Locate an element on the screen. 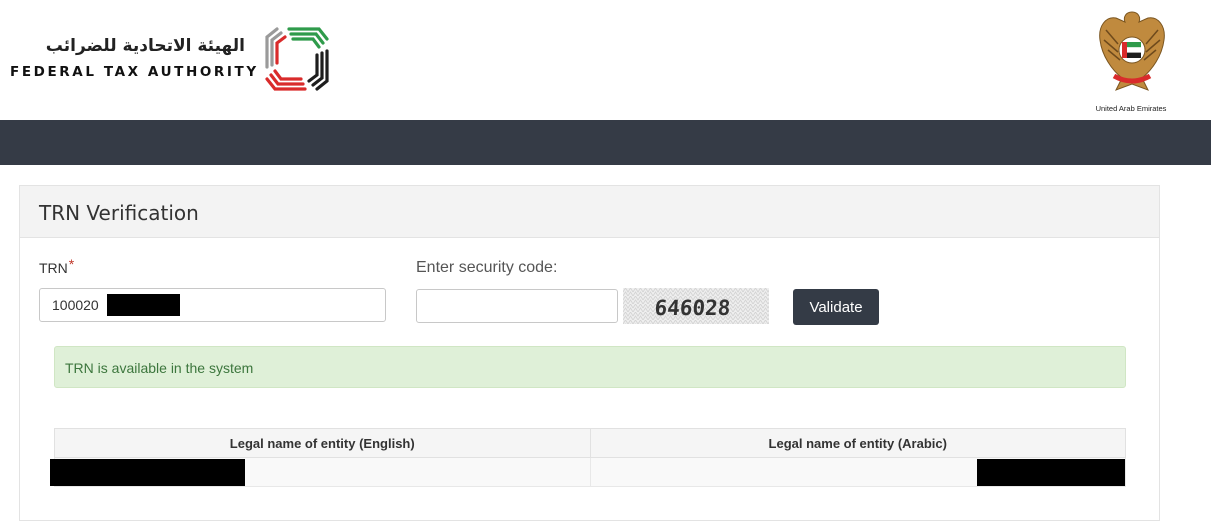 This screenshot has height=521, width=1211. validate-button: Validate is located at coordinates (836, 307).